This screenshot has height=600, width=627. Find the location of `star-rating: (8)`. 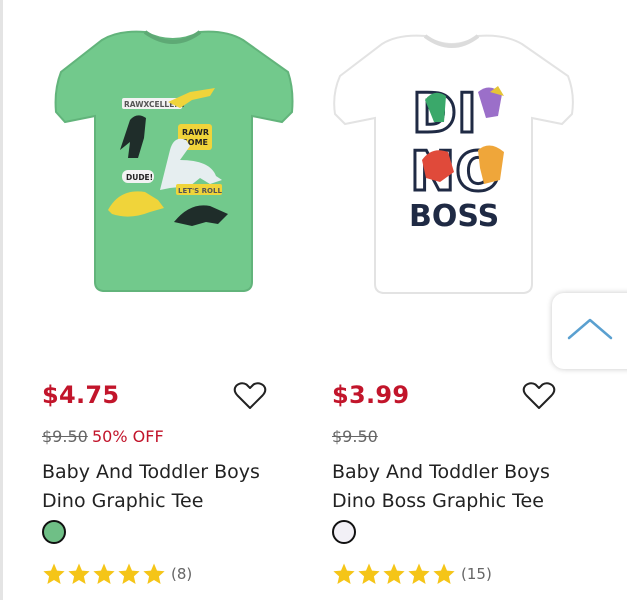

star-rating: (8) is located at coordinates (117, 574).